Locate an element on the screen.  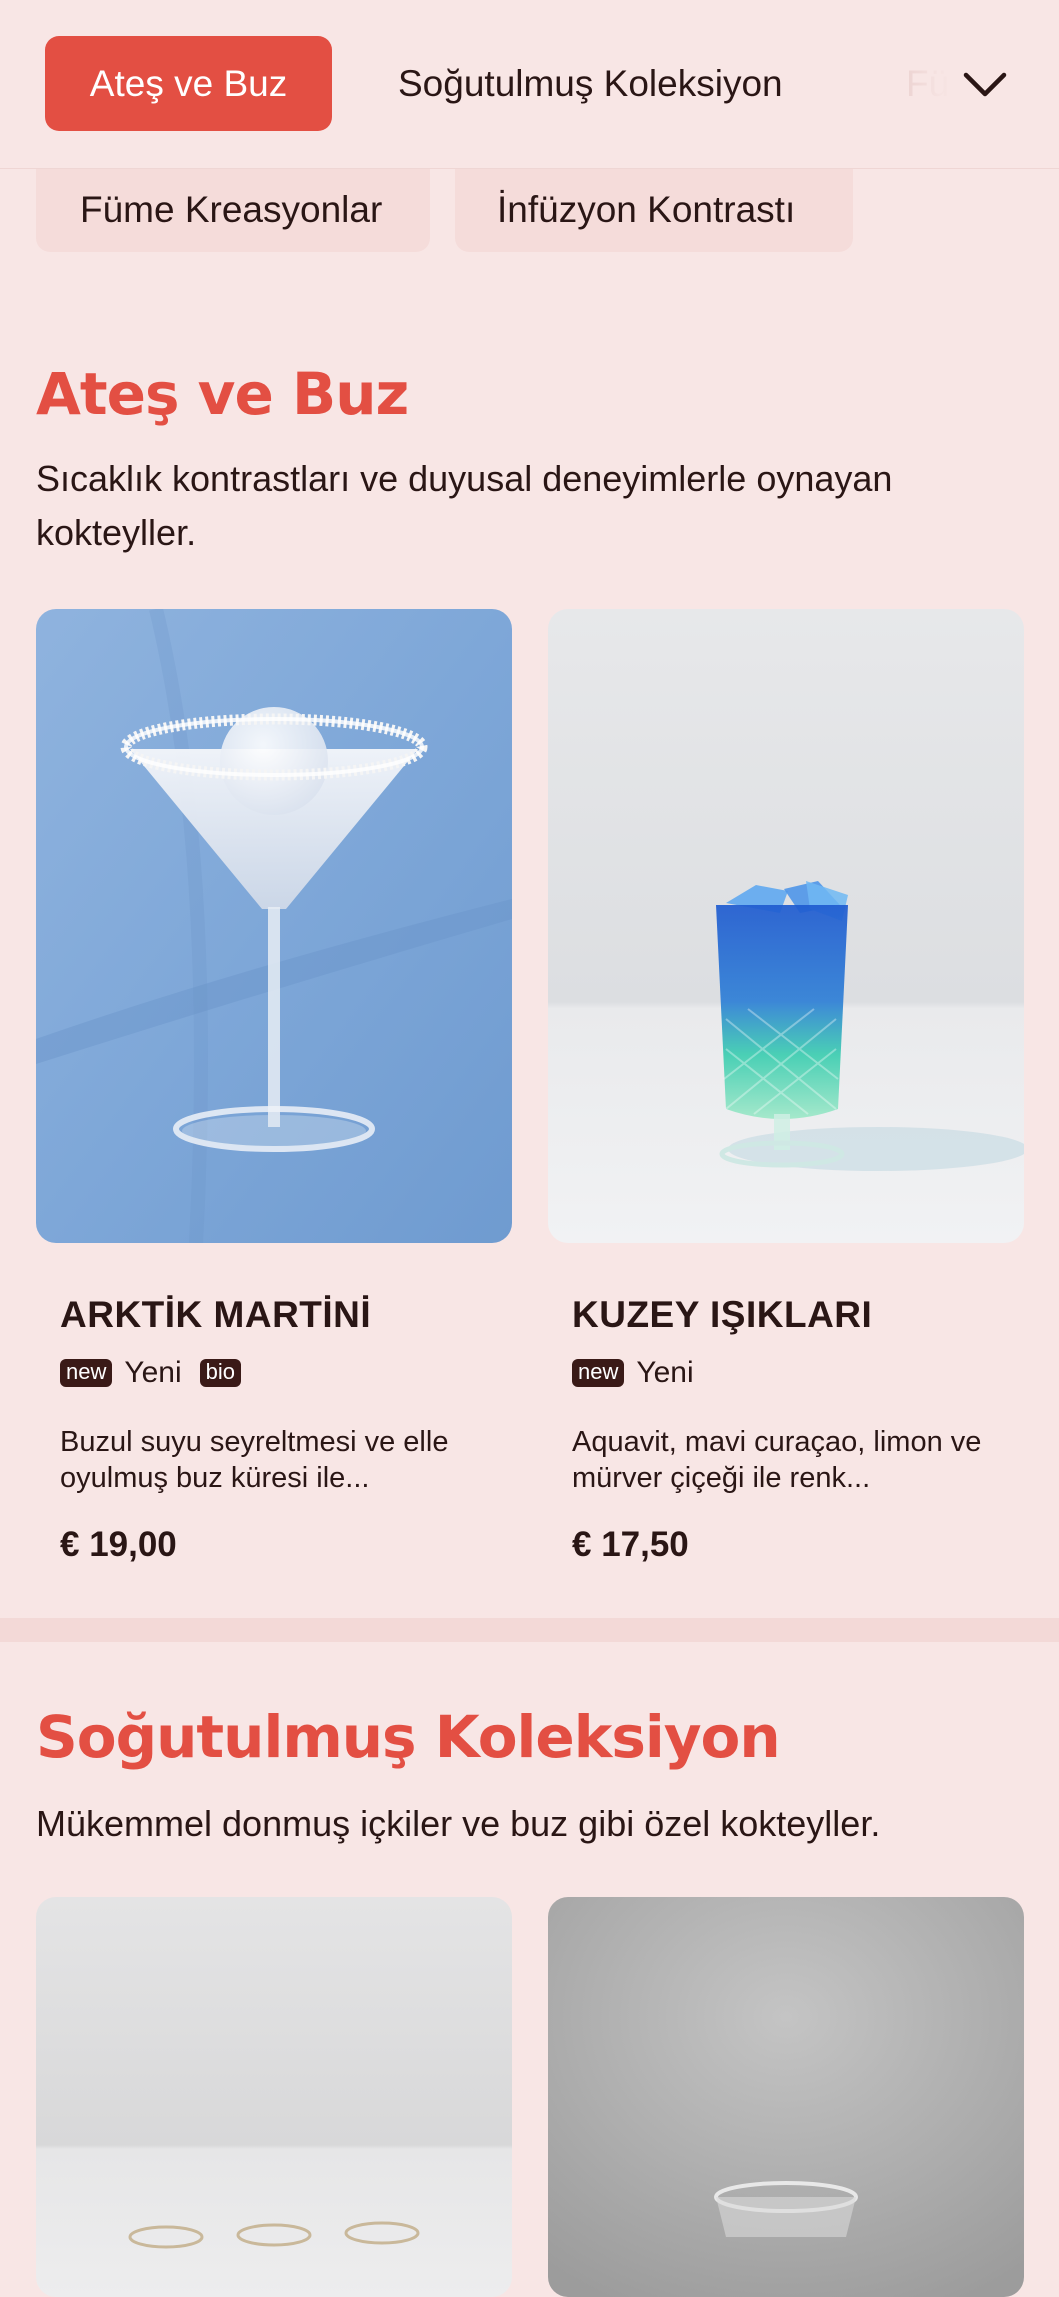
section-divider is located at coordinates (529, 1630).